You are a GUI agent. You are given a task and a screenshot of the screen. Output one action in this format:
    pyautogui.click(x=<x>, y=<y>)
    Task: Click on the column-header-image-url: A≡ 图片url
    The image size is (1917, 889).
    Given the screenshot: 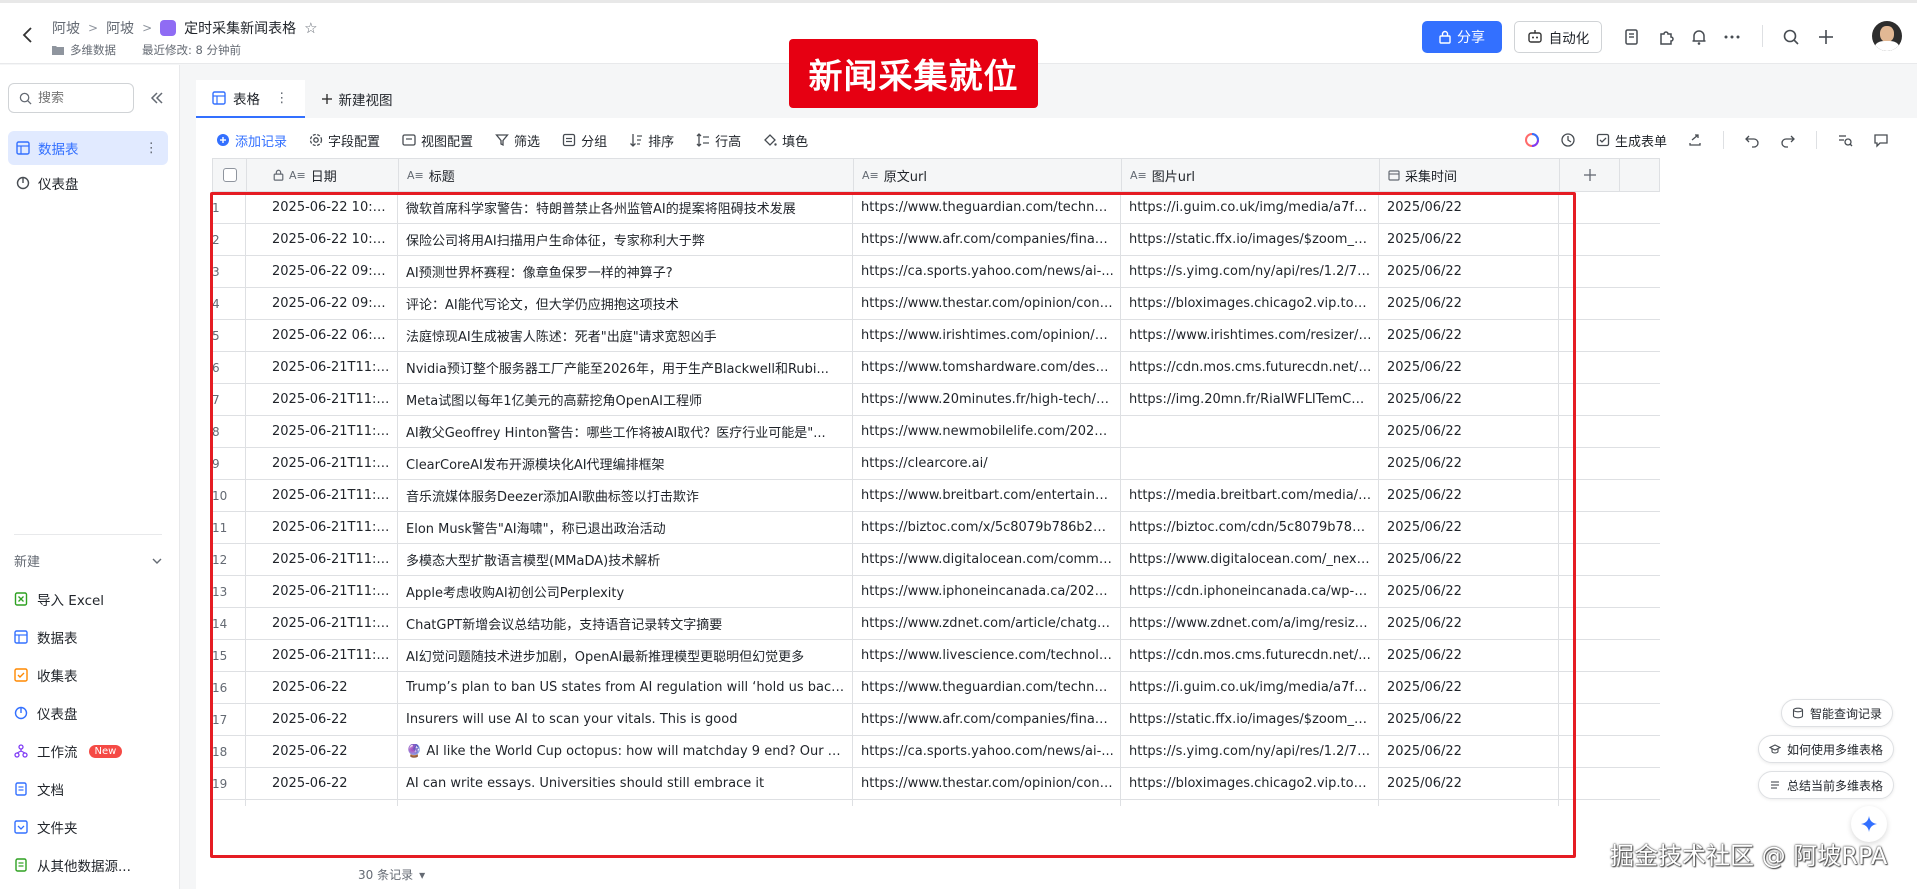 What is the action you would take?
    pyautogui.click(x=1251, y=175)
    